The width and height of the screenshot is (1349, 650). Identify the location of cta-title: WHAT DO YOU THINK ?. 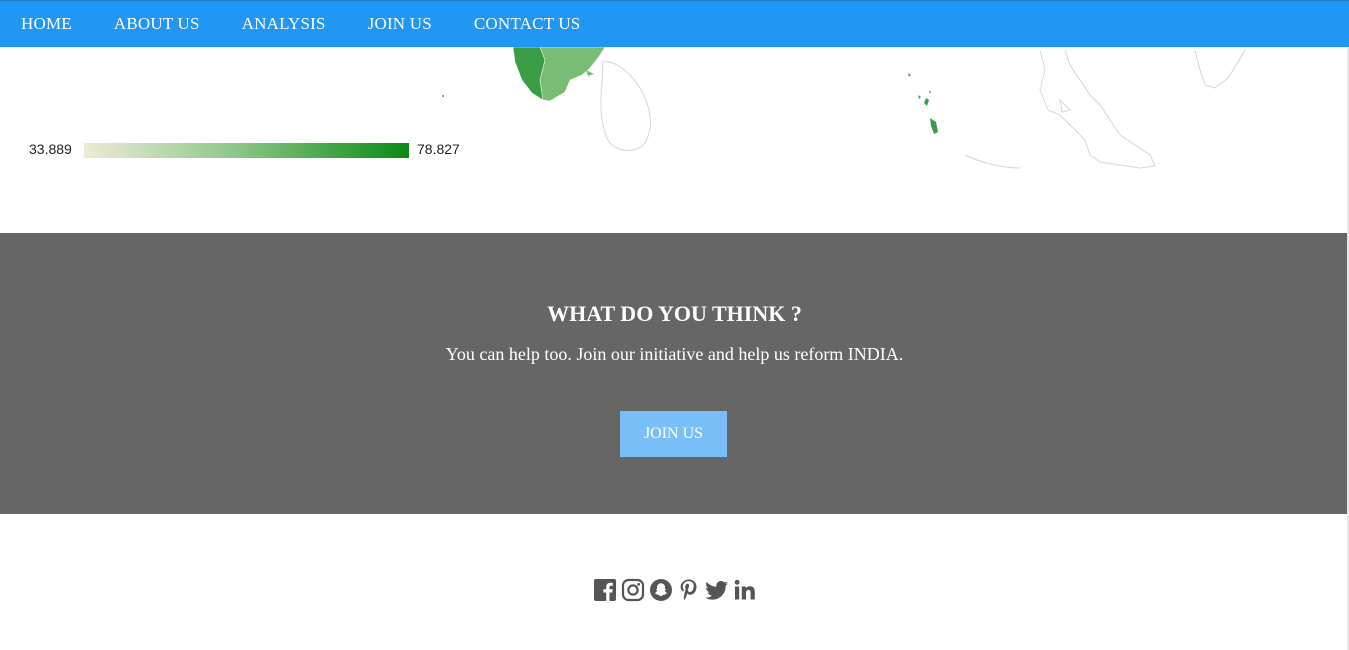
(674, 313).